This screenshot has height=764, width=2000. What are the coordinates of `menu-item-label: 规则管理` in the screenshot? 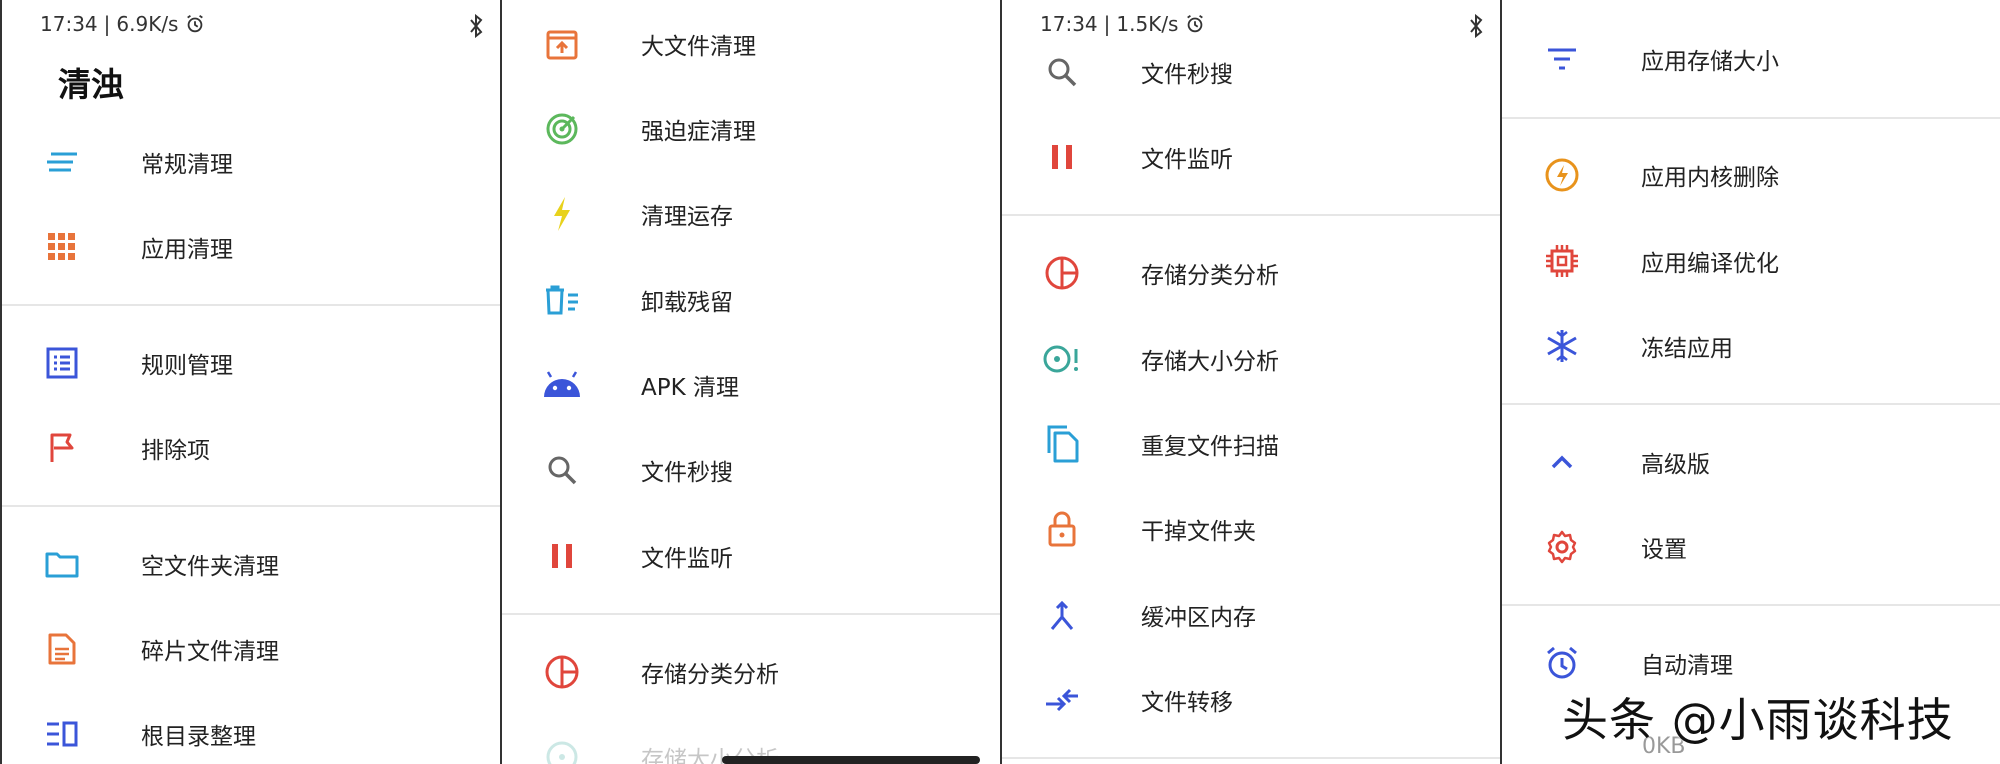 It's located at (187, 366).